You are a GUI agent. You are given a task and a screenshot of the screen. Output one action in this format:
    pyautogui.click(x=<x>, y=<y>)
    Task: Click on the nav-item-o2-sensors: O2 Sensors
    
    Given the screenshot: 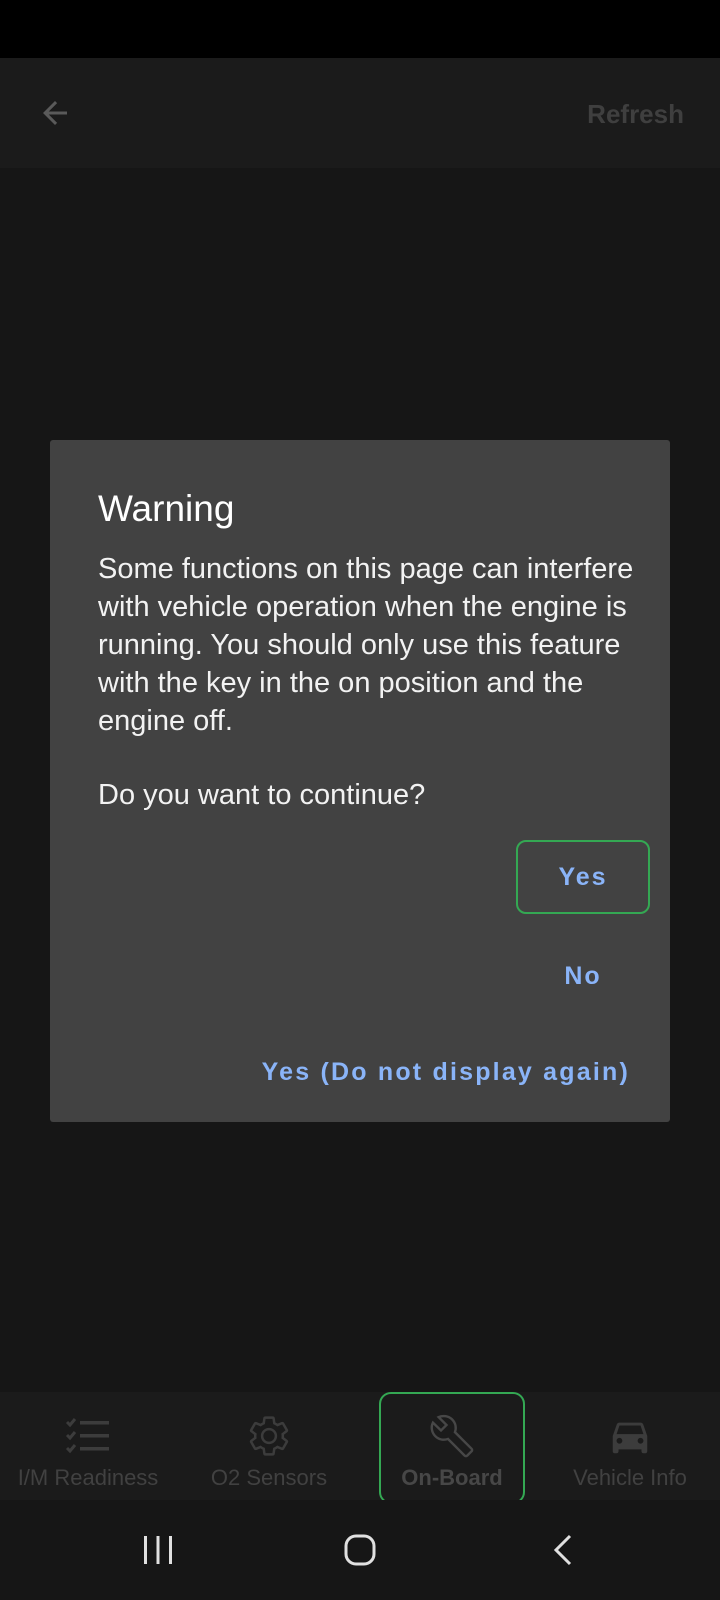 What is the action you would take?
    pyautogui.click(x=269, y=1446)
    